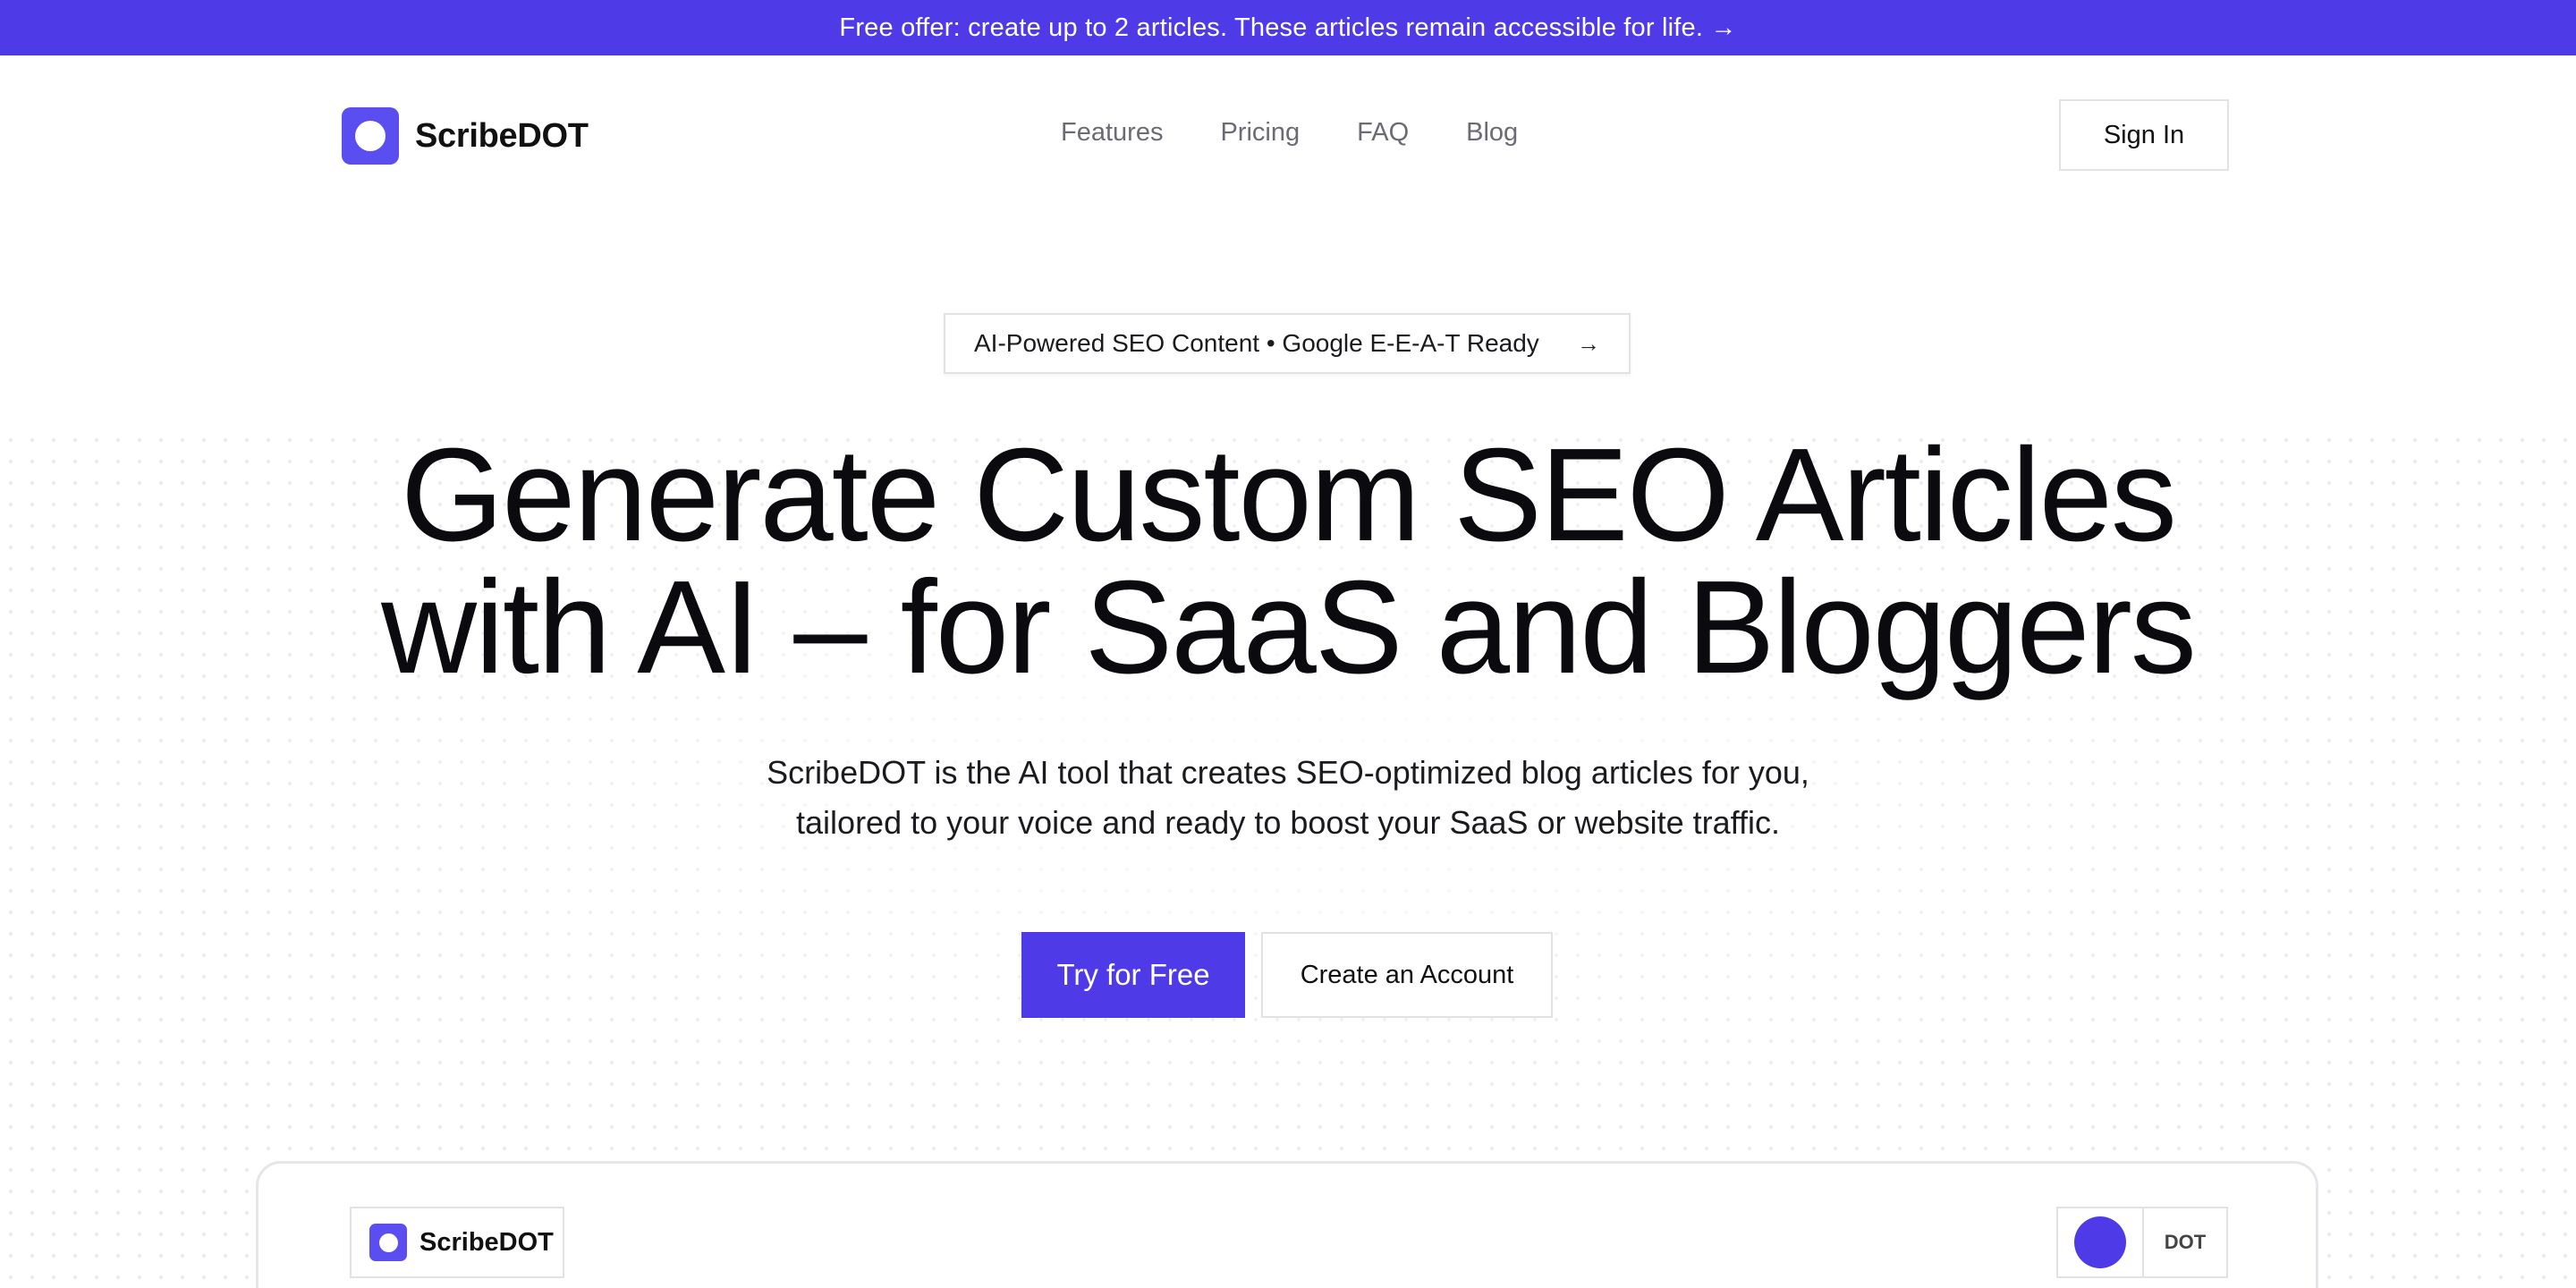  I want to click on brand-logo: ScribeDOT, so click(465, 136).